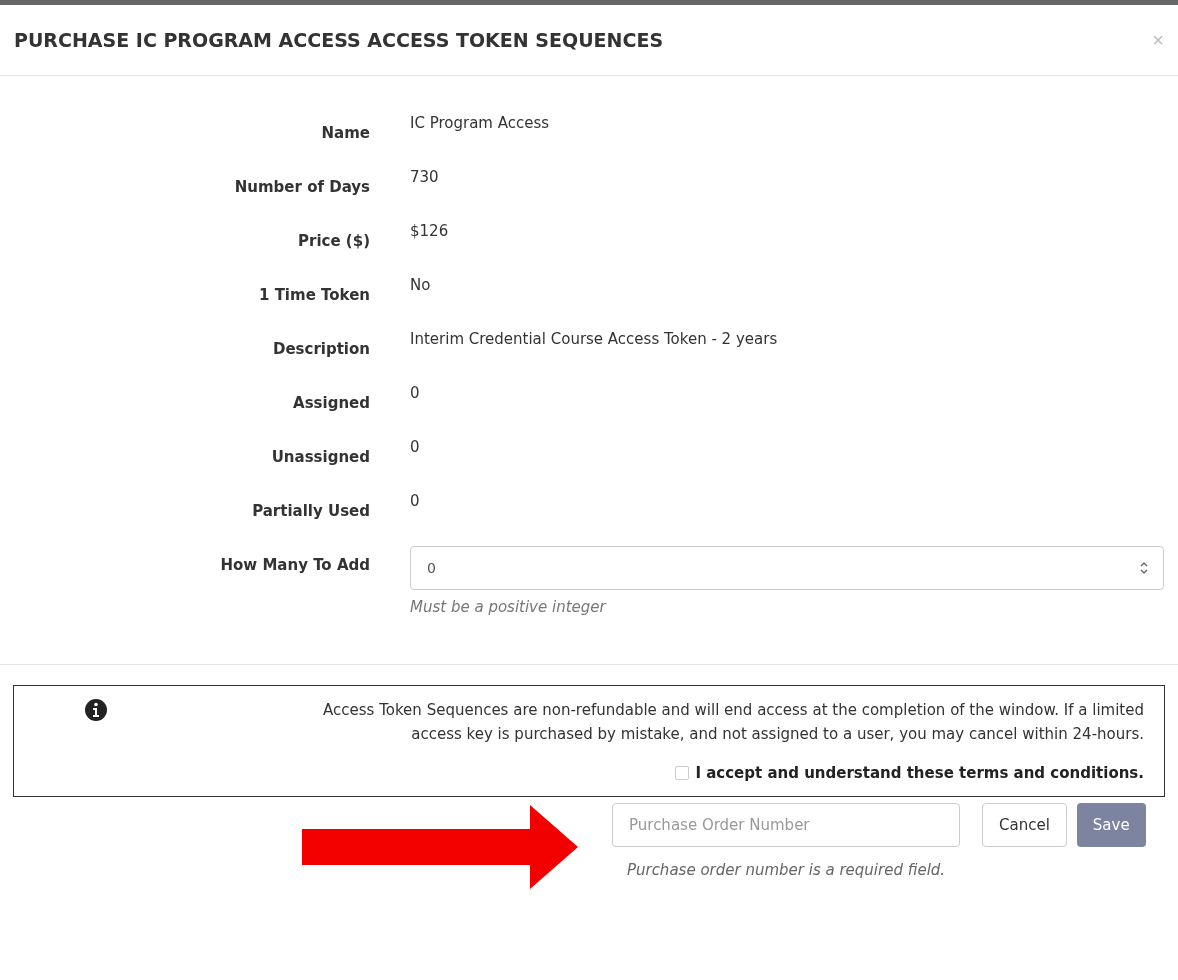  I want to click on error-text: Purchase order number is a required field., so click(786, 870).